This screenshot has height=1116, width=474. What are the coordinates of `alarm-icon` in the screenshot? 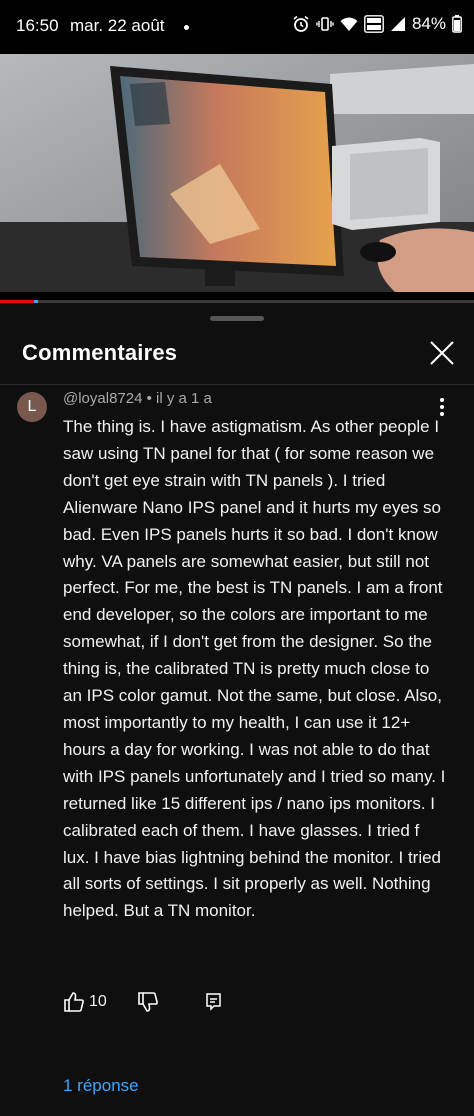 It's located at (301, 23).